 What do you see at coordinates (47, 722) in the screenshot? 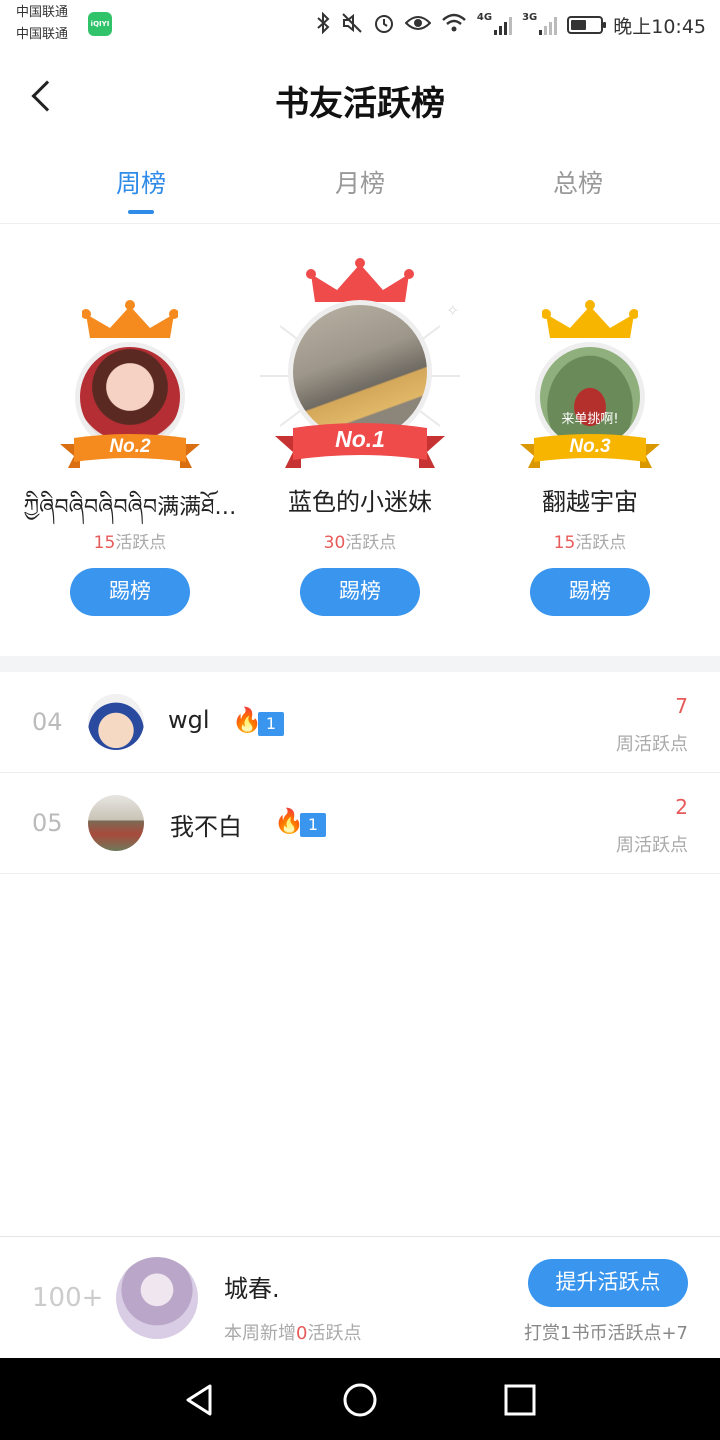
I see `rank-number: 04` at bounding box center [47, 722].